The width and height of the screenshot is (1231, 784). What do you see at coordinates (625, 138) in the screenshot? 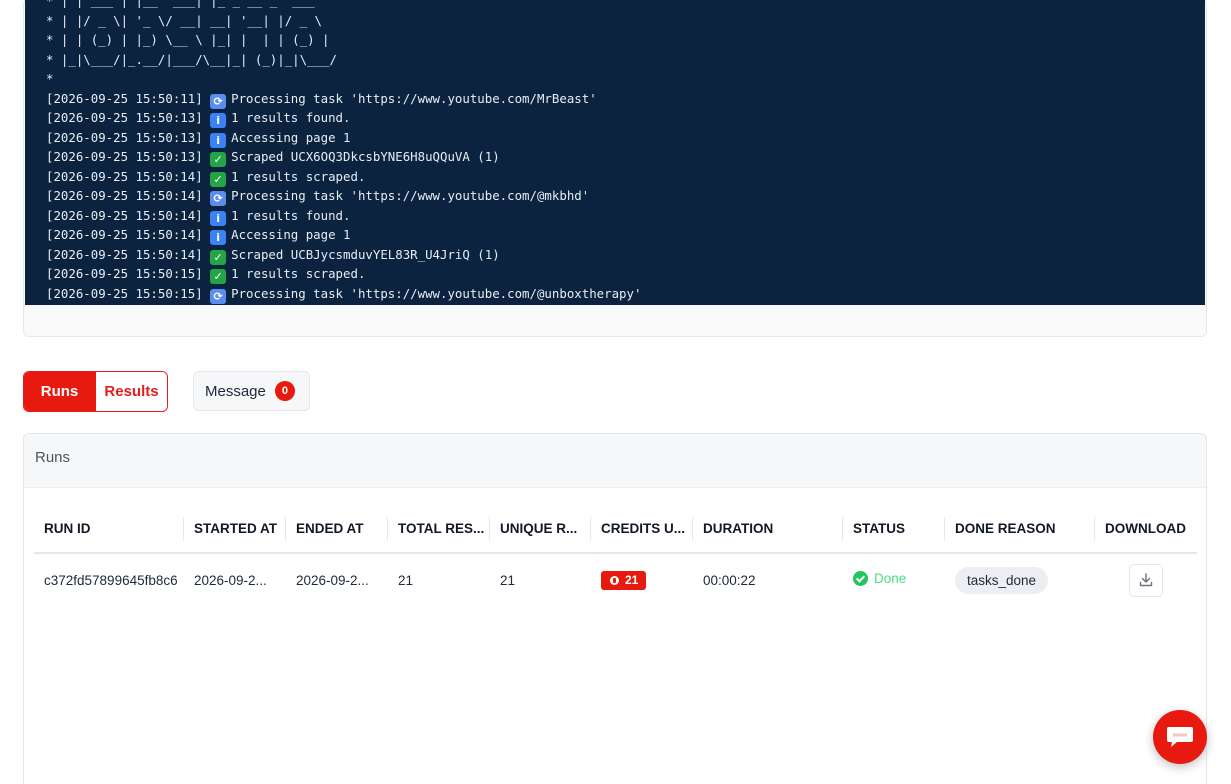
I see `log-entry: [2026-09-25 15:50:13] i Accessing page 1` at bounding box center [625, 138].